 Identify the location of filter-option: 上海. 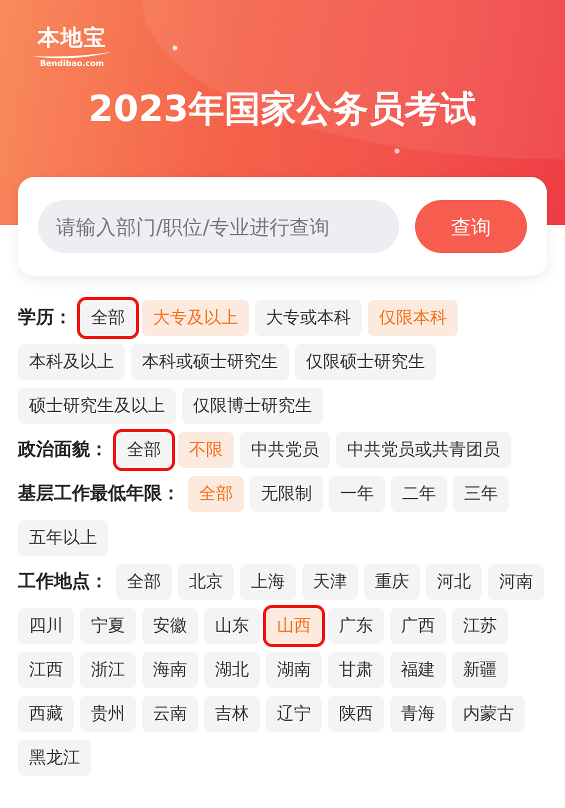
(268, 582).